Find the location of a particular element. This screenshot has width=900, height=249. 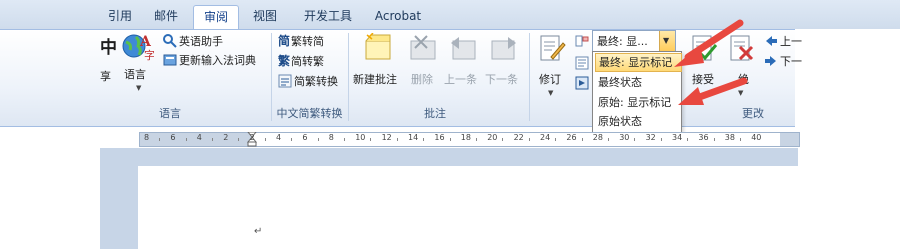

previous-change-icon is located at coordinates (771, 41).